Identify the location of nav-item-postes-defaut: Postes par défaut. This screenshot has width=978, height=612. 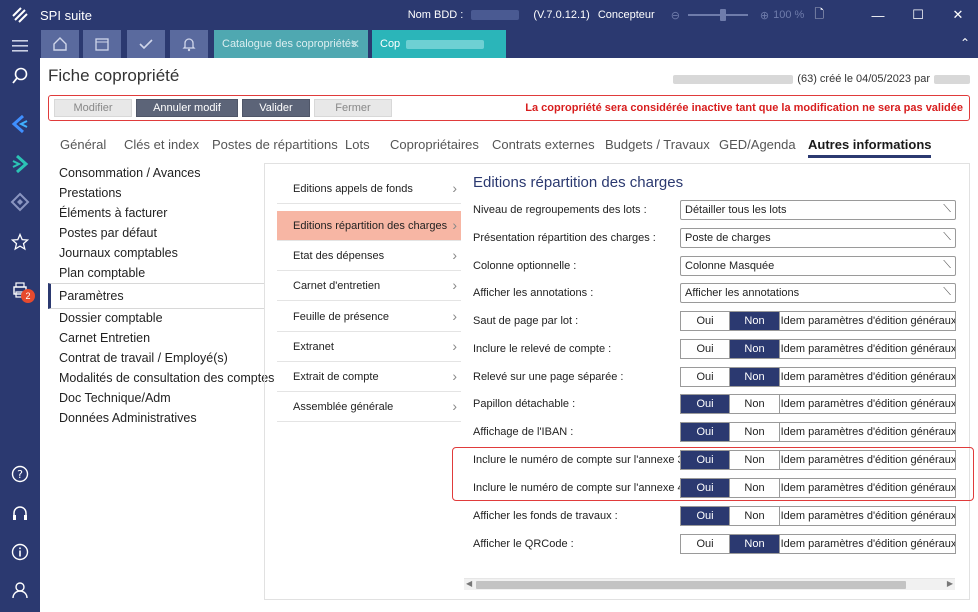
(108, 233).